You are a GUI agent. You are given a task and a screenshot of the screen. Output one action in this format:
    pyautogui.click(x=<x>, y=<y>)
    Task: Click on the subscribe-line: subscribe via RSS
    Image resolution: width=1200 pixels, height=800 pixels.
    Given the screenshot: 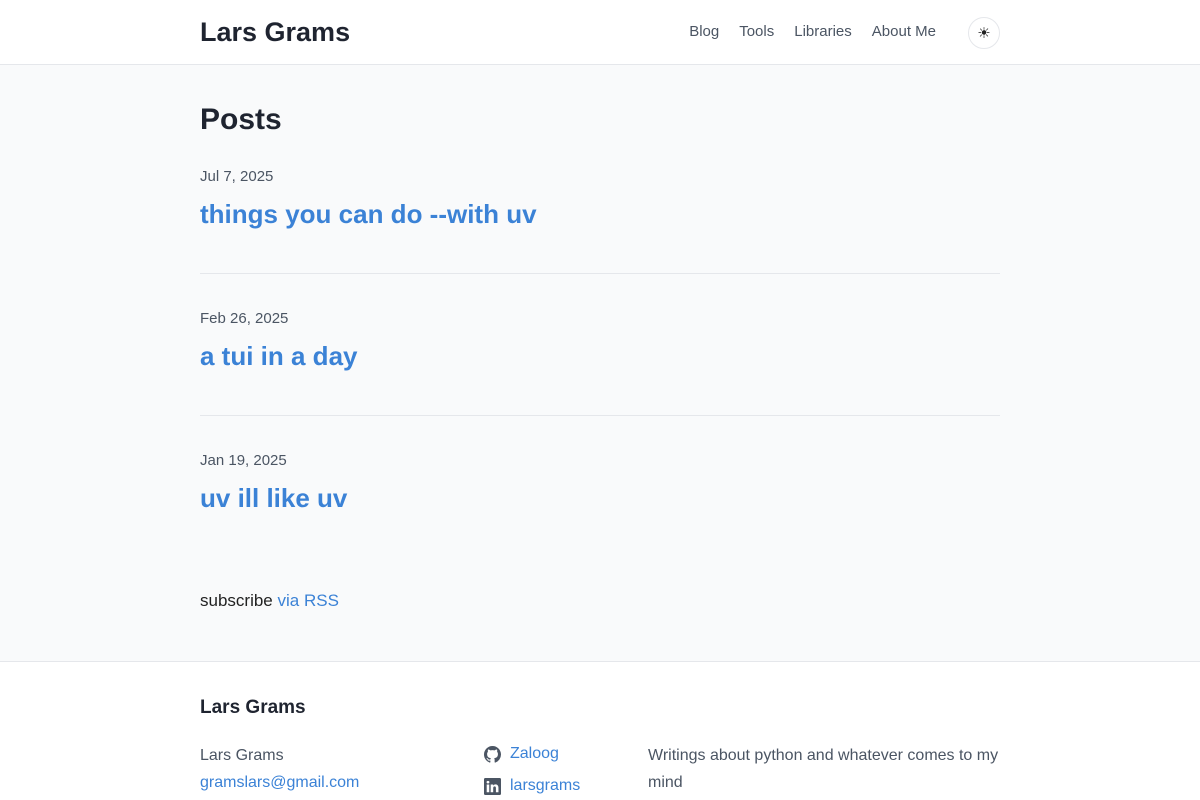 What is the action you would take?
    pyautogui.click(x=269, y=601)
    